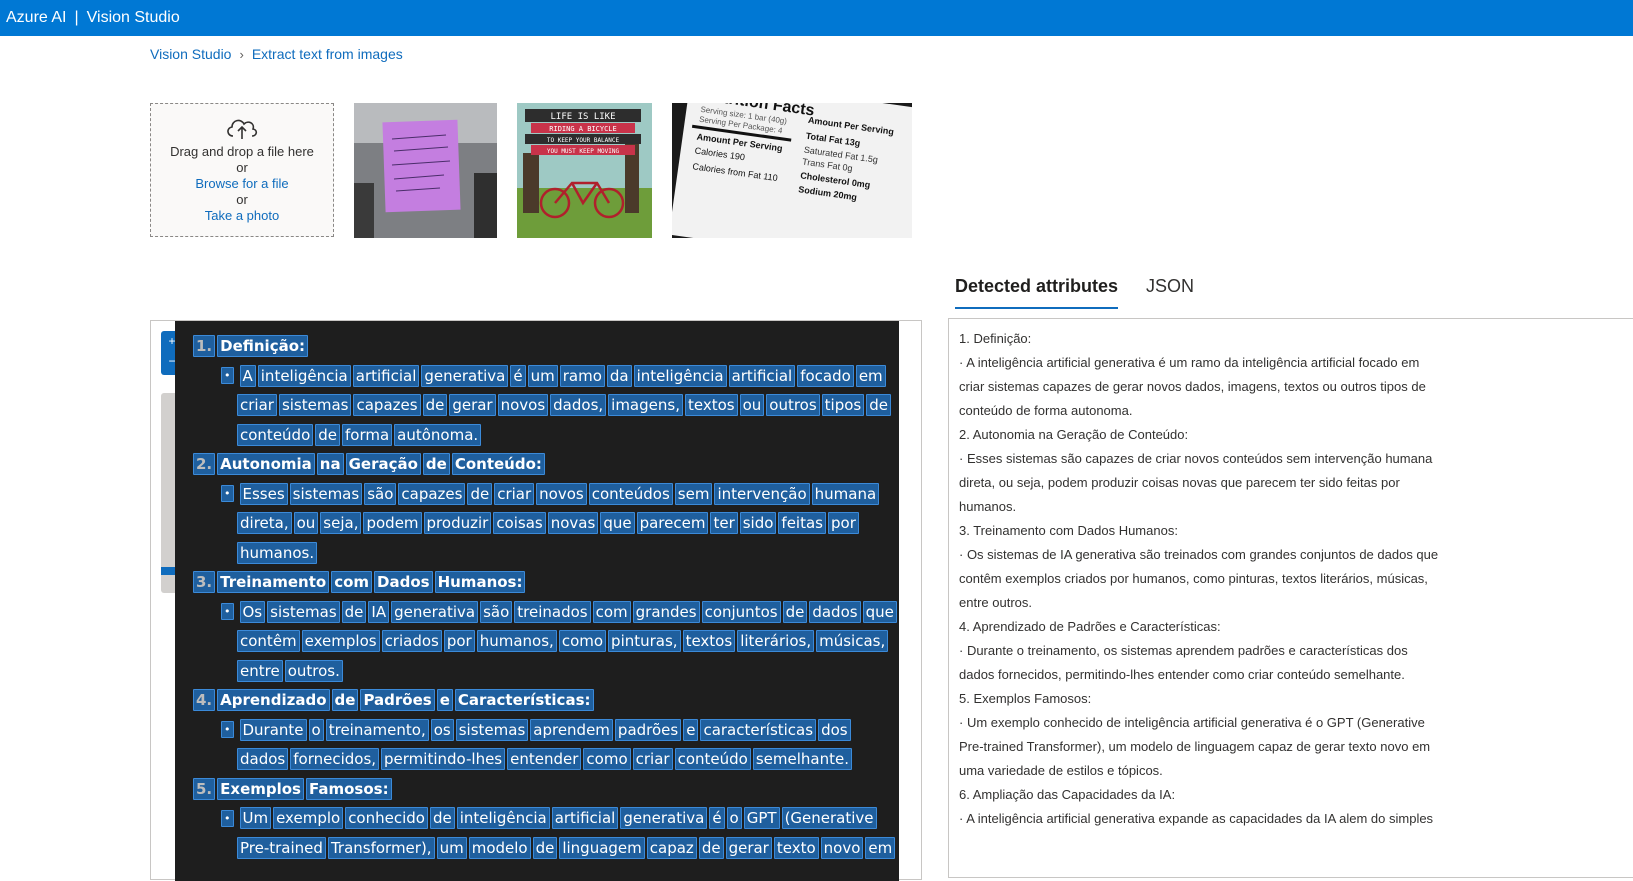  I want to click on ocr-word-box: Durante, so click(273, 729).